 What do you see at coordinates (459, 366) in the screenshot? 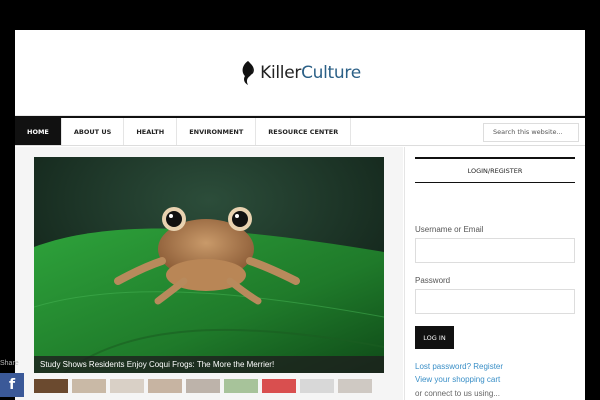
I see `lost-password-link: Lost password? Register` at bounding box center [459, 366].